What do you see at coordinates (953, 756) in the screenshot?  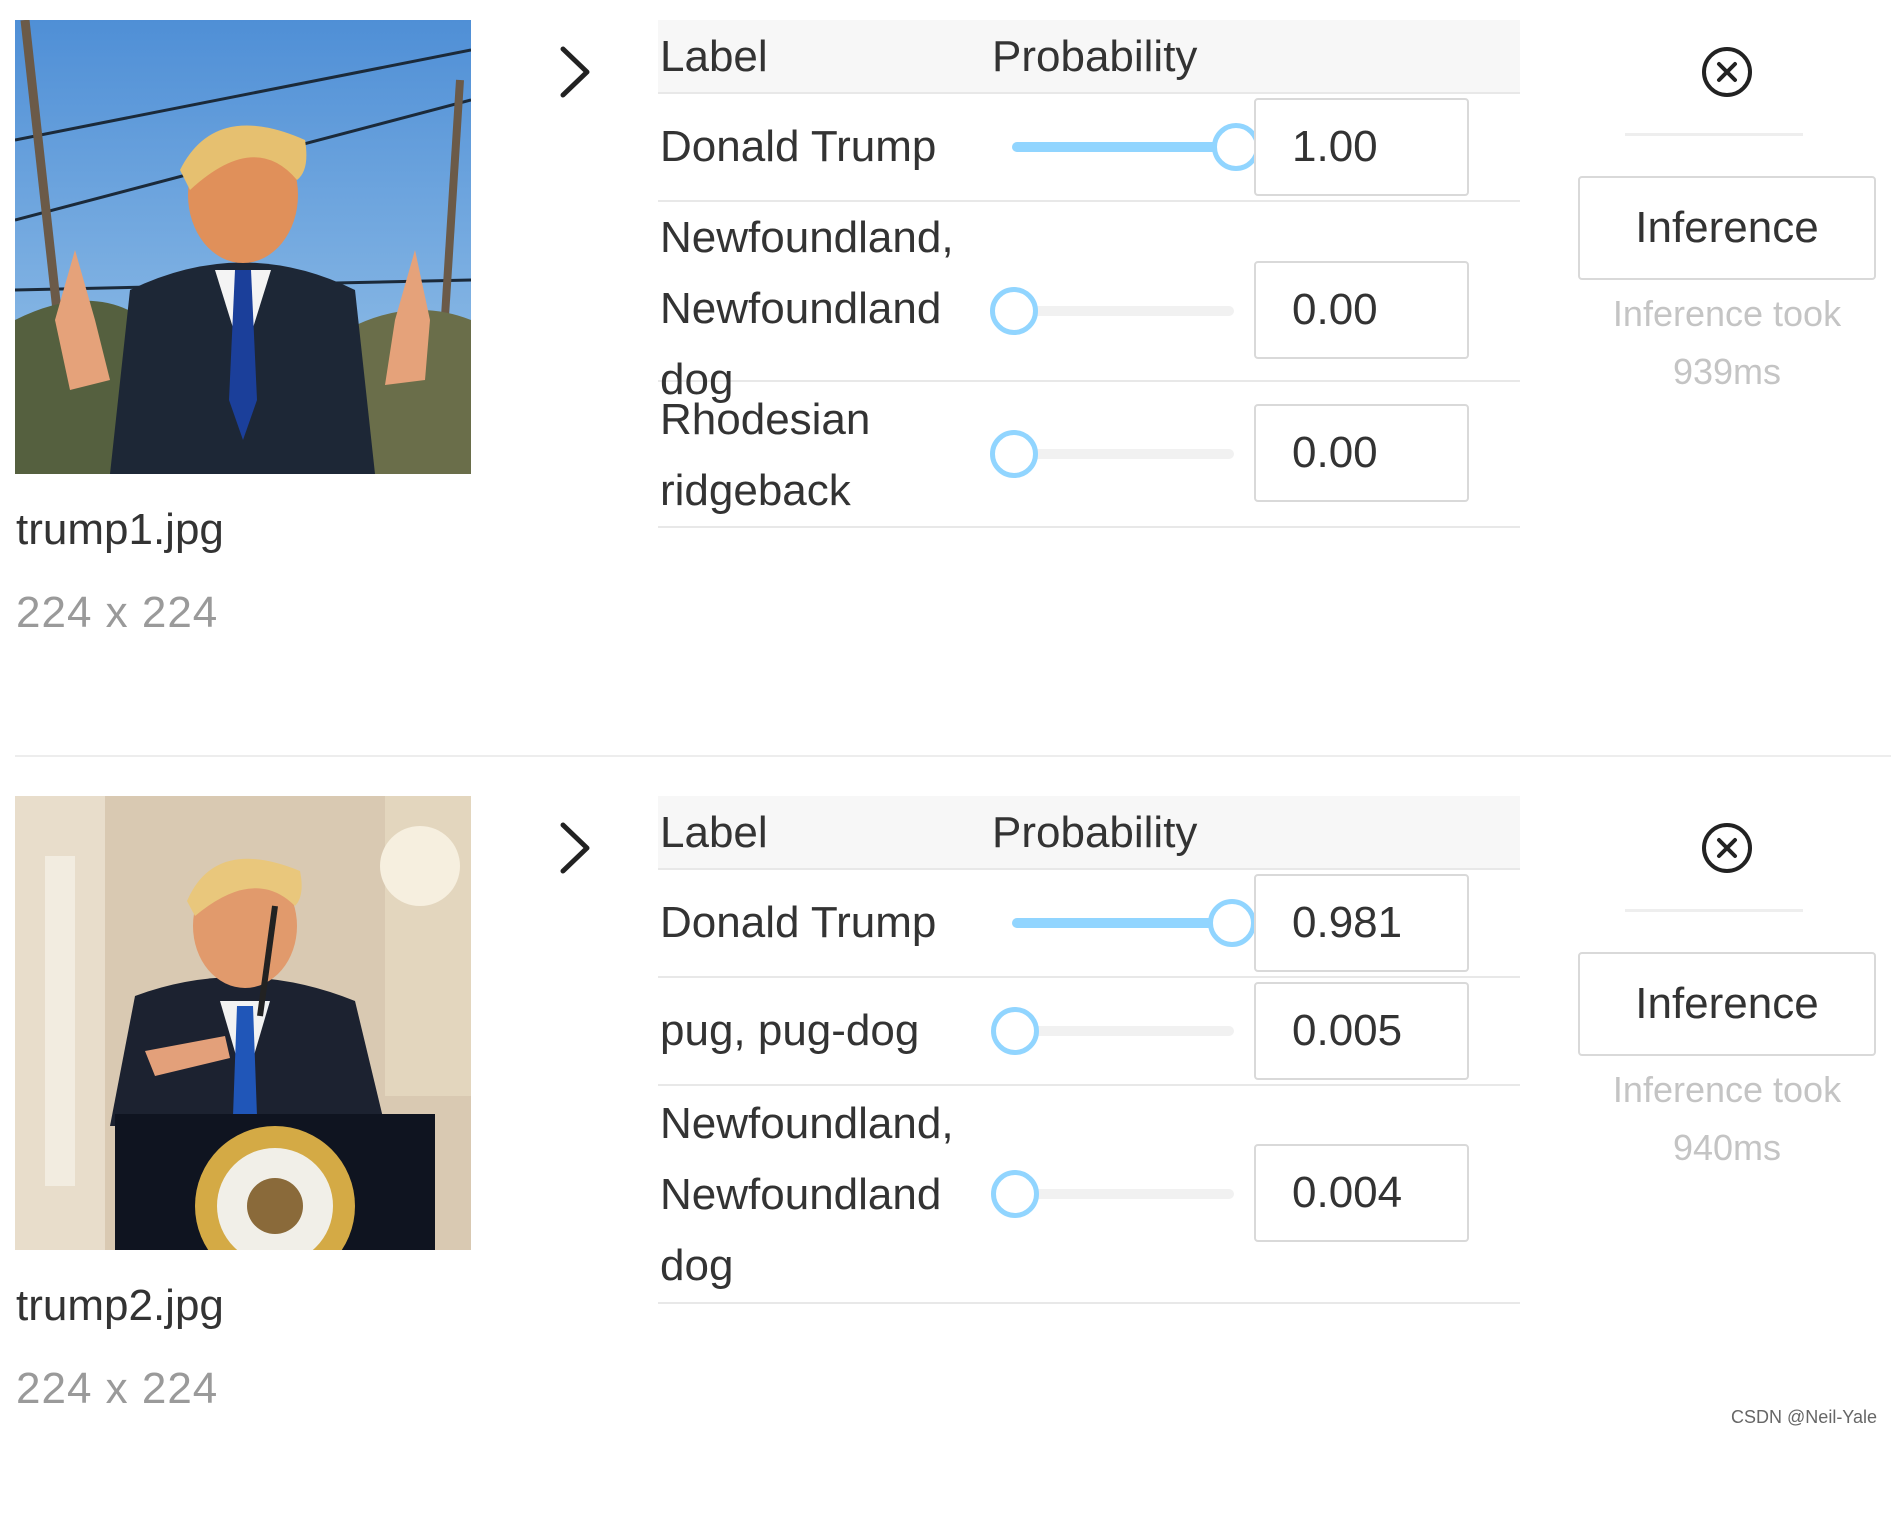 I see `section-divider` at bounding box center [953, 756].